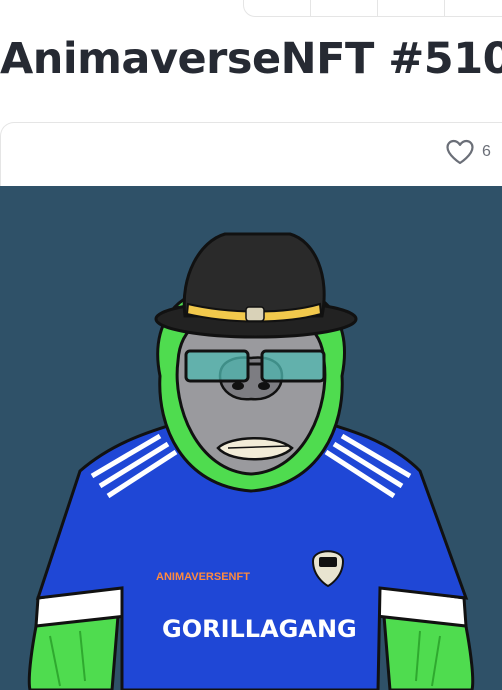  I want to click on page-title: AnimaverseNFT #510, so click(251, 59).